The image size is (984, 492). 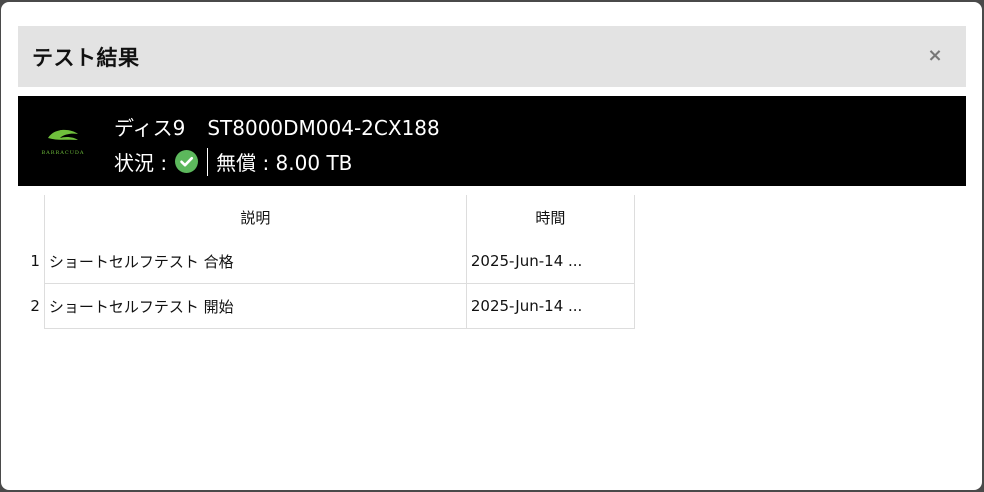 What do you see at coordinates (492, 56) in the screenshot?
I see `dialog-title-bar: テスト結果 ×` at bounding box center [492, 56].